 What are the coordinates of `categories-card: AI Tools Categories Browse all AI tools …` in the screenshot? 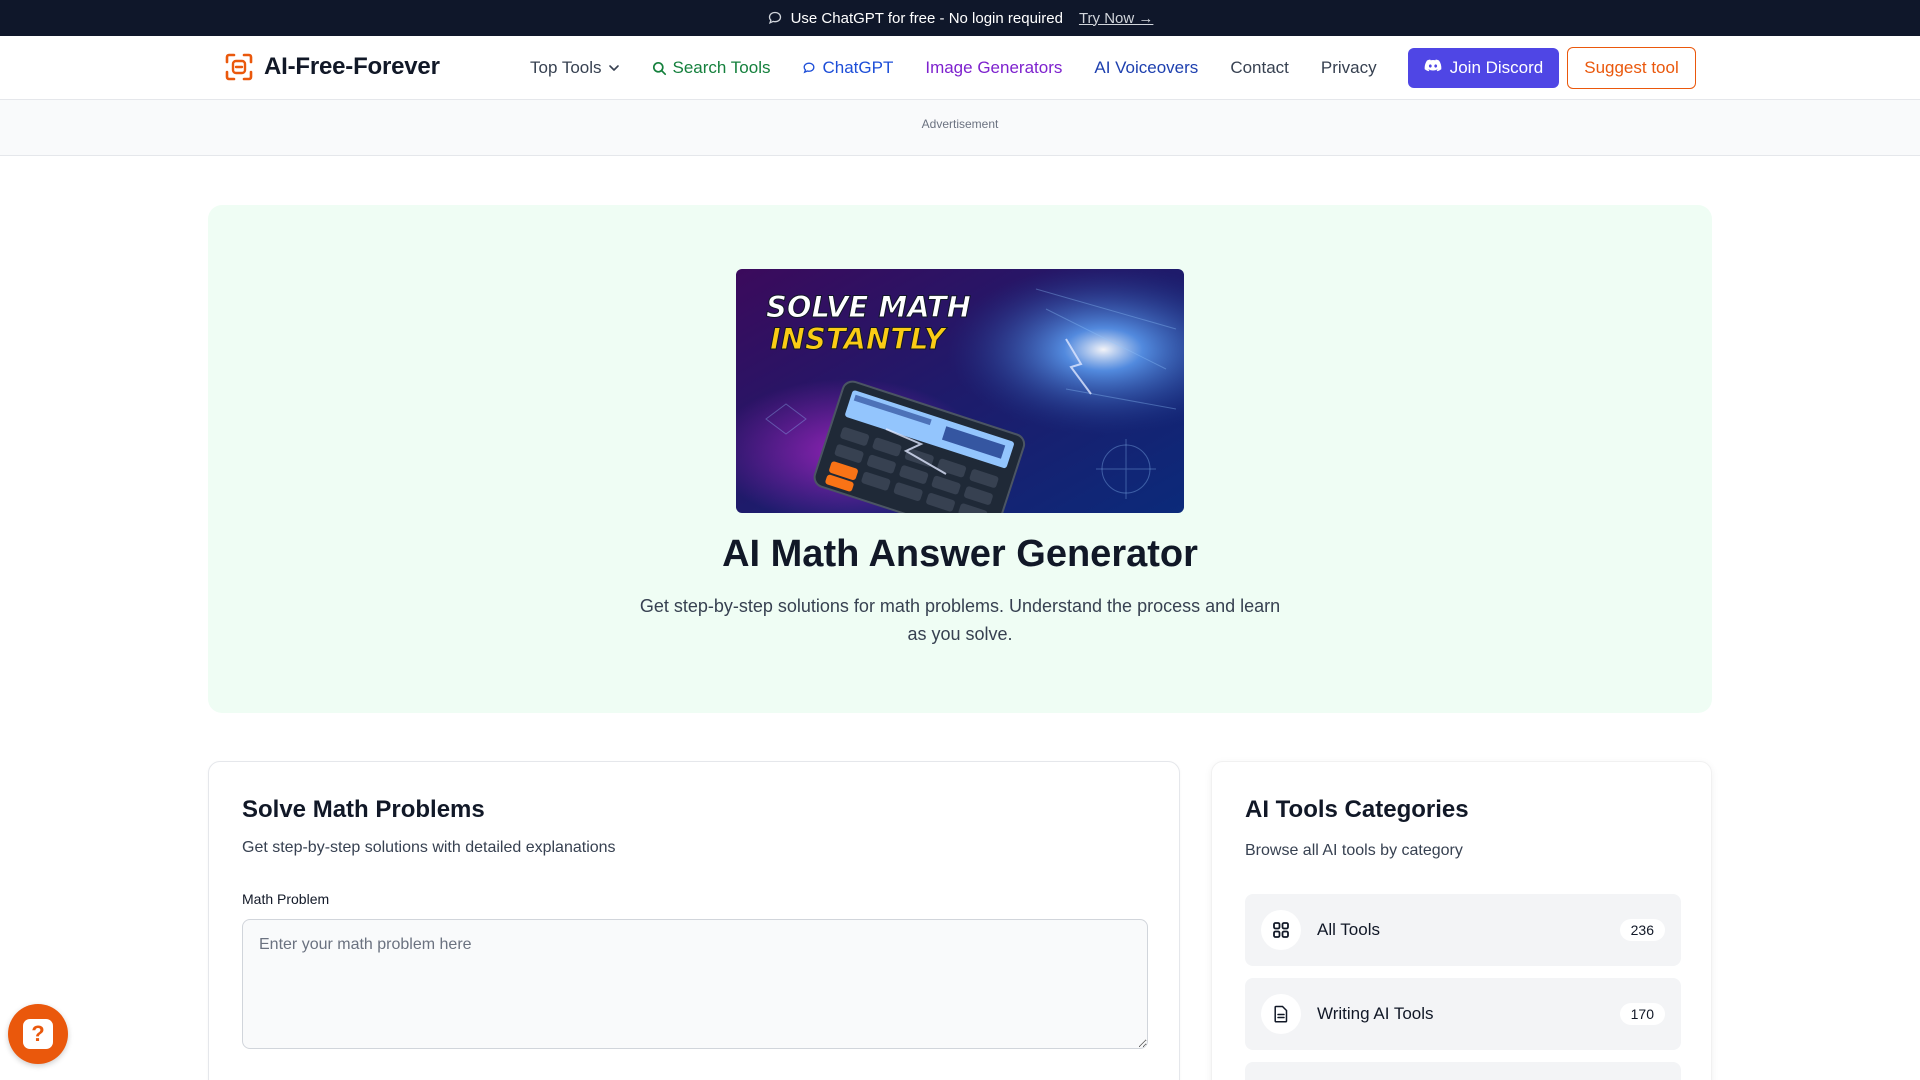 It's located at (1461, 920).